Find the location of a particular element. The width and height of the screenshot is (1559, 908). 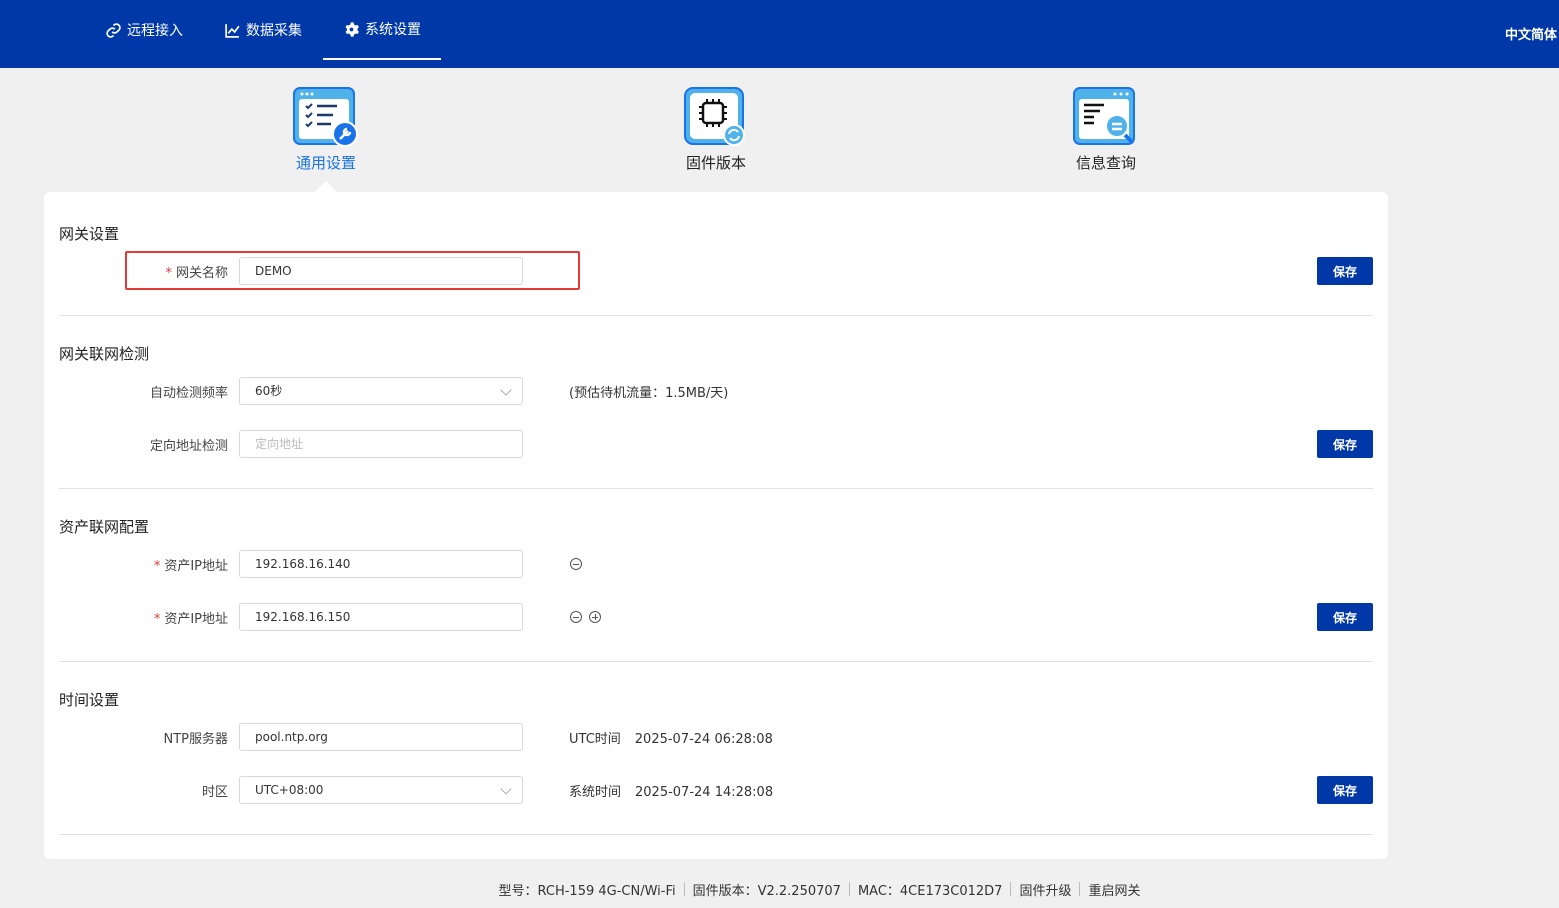

nav-item-remote-access: 远程接入 is located at coordinates (144, 30).